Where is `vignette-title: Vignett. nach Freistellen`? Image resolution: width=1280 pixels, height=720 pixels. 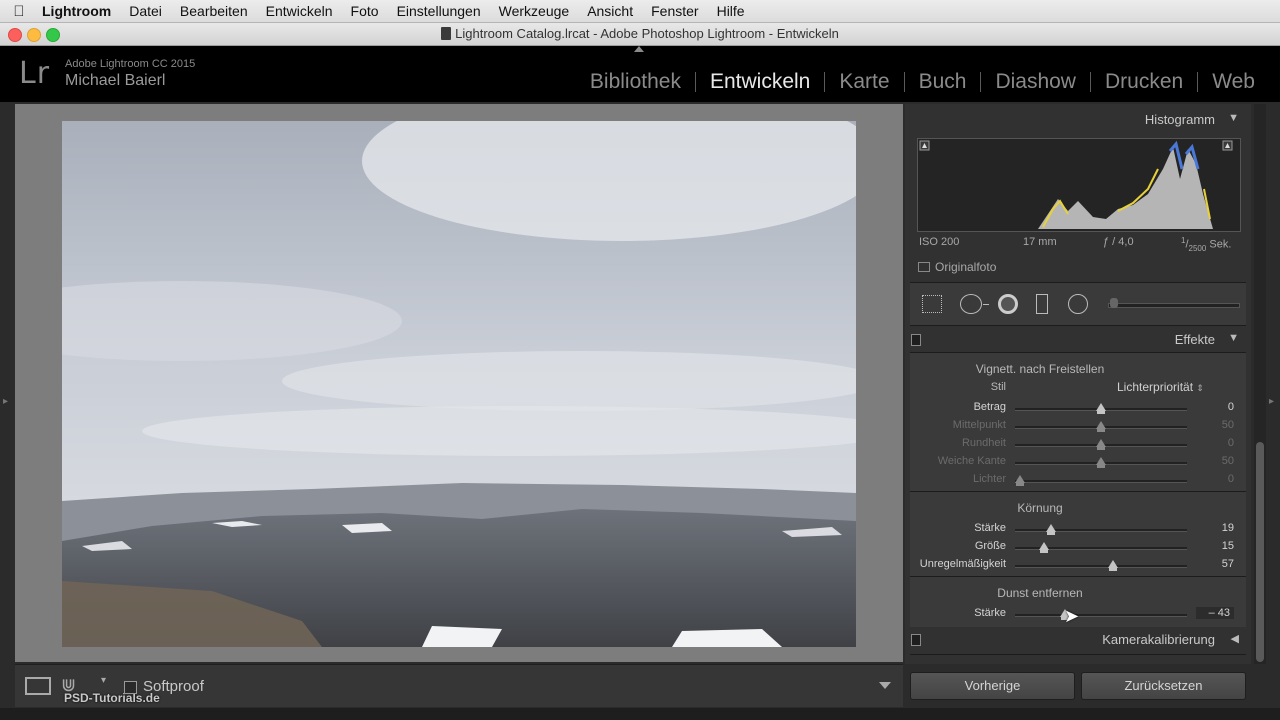 vignette-title: Vignett. nach Freistellen is located at coordinates (1040, 369).